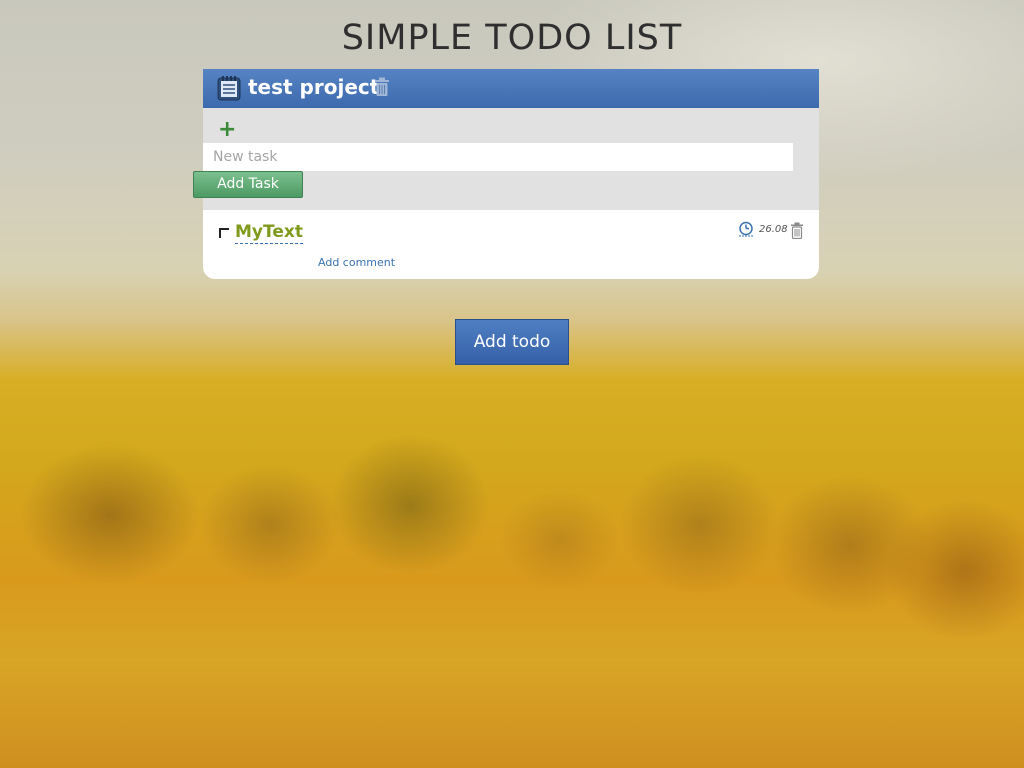  What do you see at coordinates (746, 231) in the screenshot?
I see `clock-icon` at bounding box center [746, 231].